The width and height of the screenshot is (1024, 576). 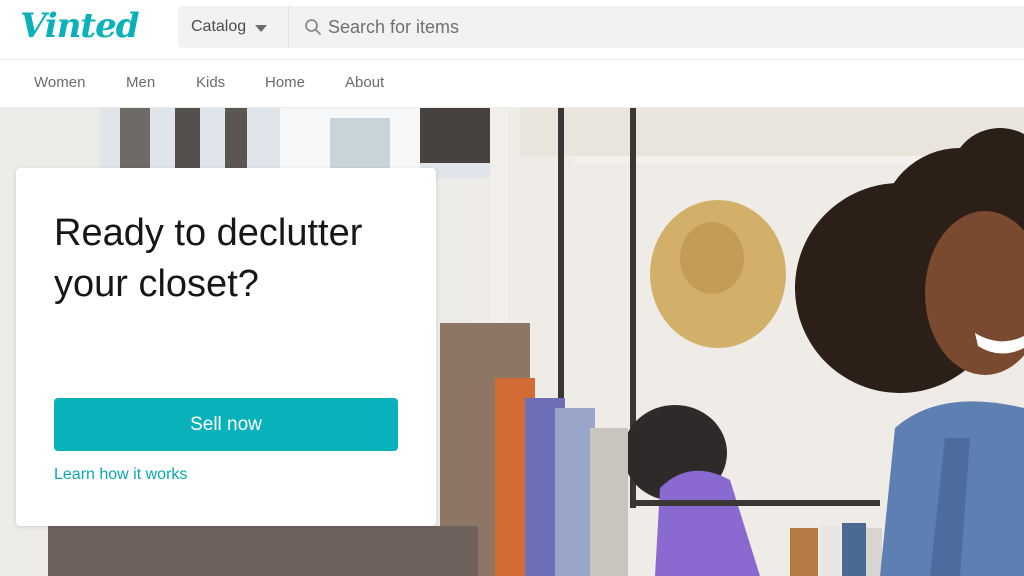 What do you see at coordinates (261, 28) in the screenshot?
I see `caret-down-icon` at bounding box center [261, 28].